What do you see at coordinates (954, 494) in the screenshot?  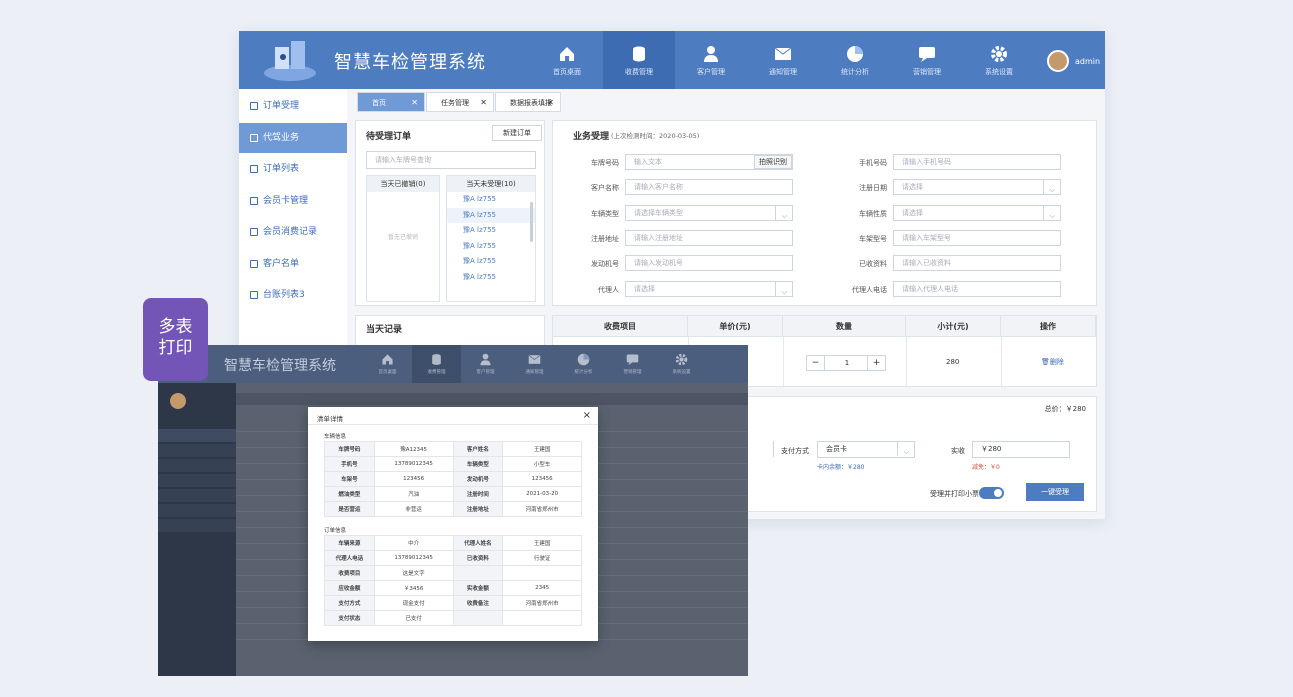 I see `print-label: 受理并打印小票` at bounding box center [954, 494].